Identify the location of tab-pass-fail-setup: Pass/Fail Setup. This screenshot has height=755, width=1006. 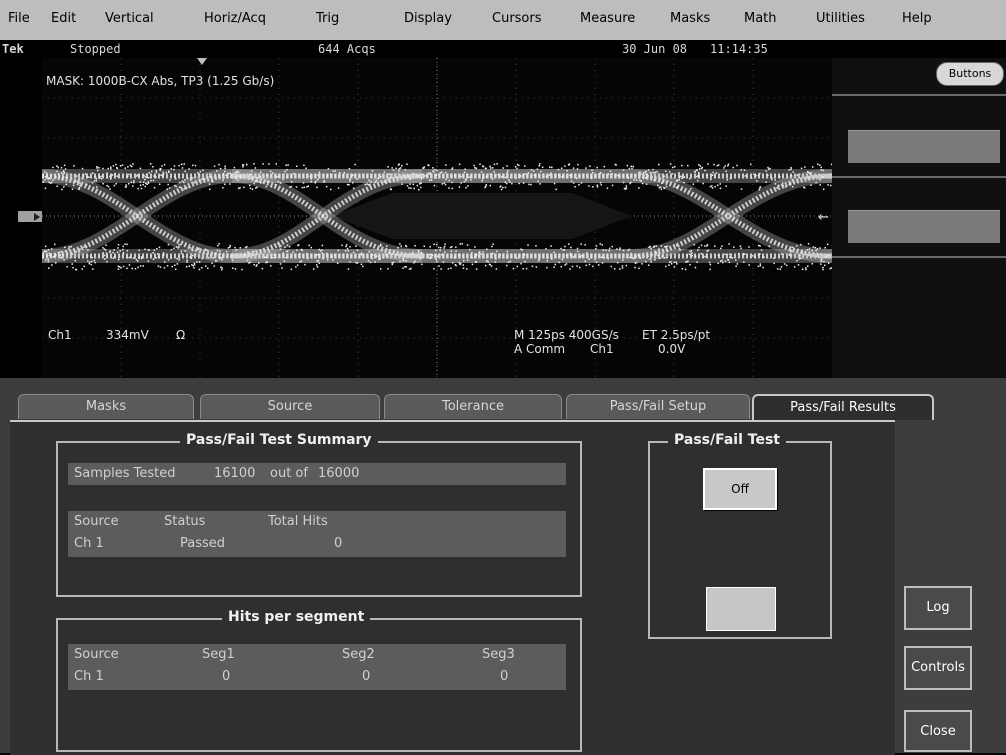
(658, 406).